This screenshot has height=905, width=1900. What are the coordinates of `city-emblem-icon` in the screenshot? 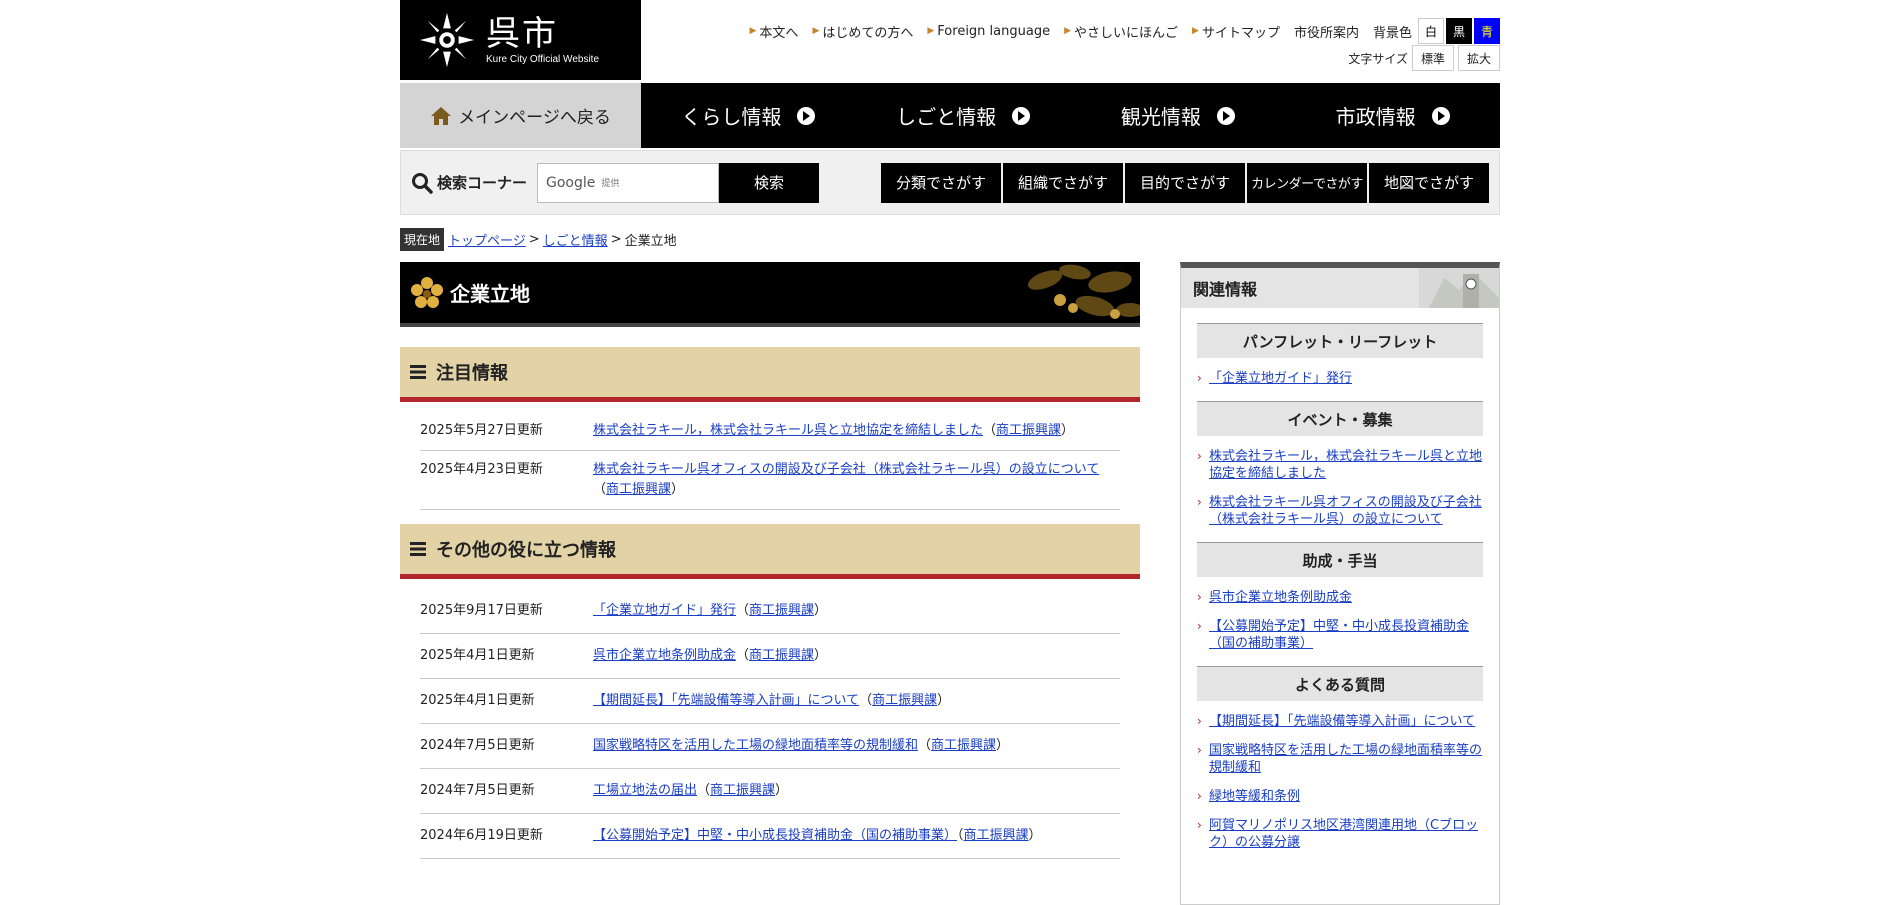 It's located at (447, 40).